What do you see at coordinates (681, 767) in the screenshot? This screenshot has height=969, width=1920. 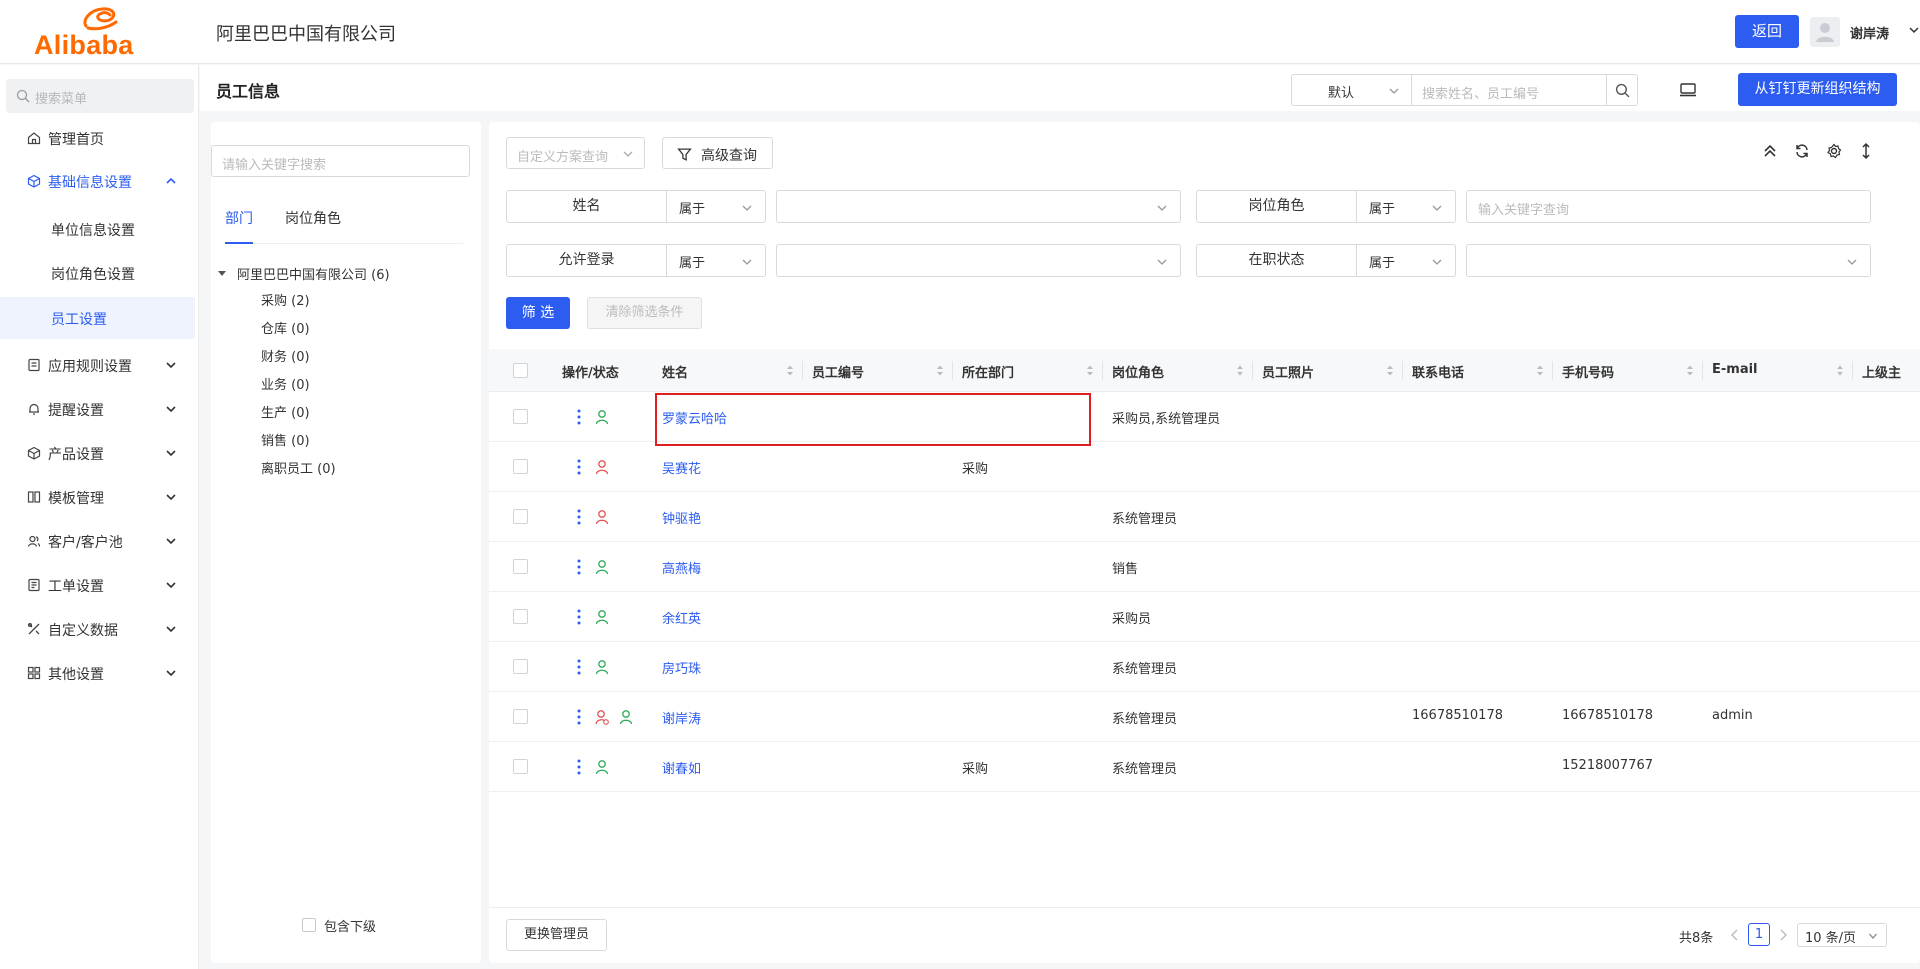 I see `employee-name-link: 谢春如` at bounding box center [681, 767].